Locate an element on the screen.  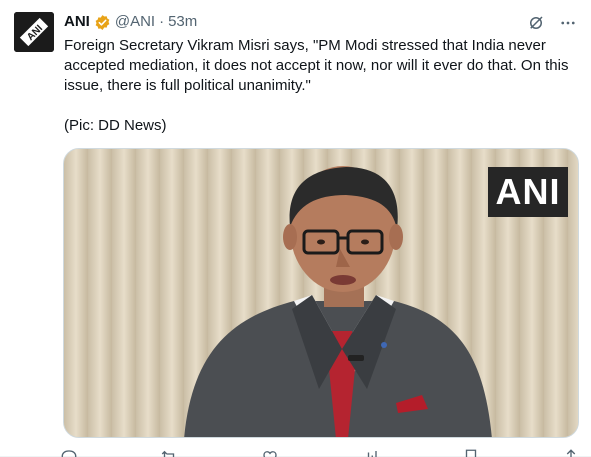
tweet-header: ANI @ANI · 53m is located at coordinates (130, 22).